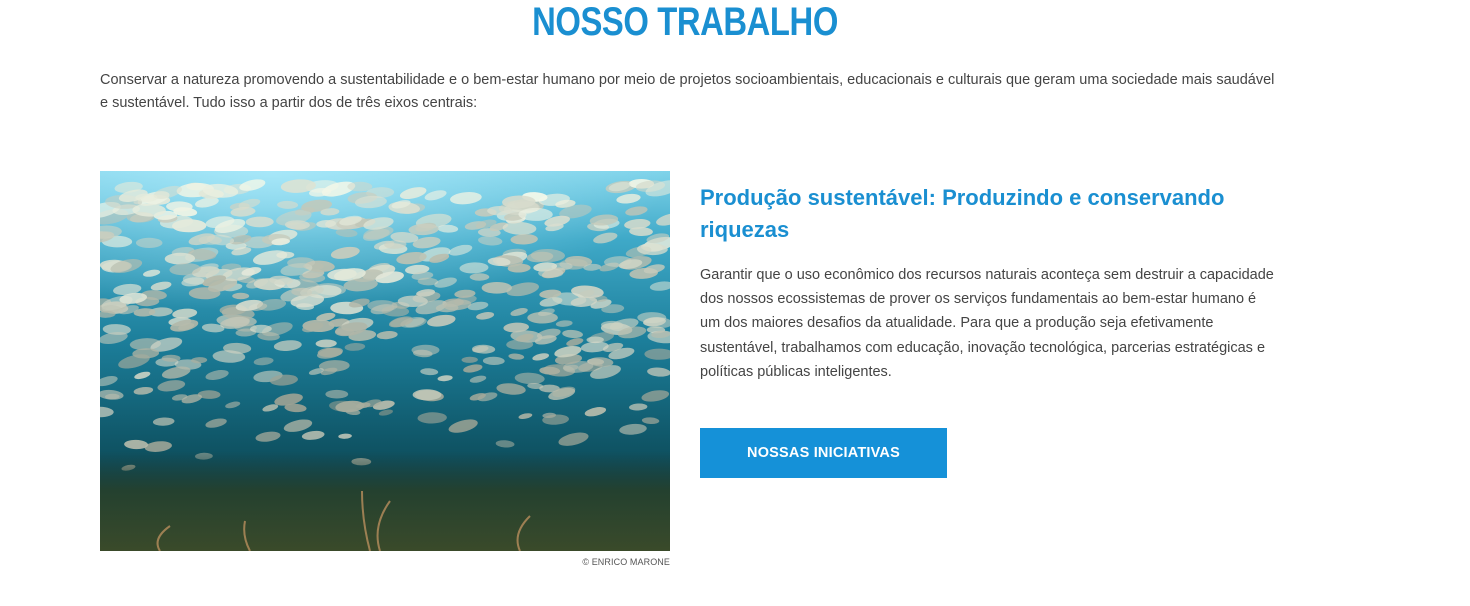 The image size is (1470, 606). Describe the element at coordinates (626, 562) in the screenshot. I see `photo-credit: © ENRICO MARONE` at that location.